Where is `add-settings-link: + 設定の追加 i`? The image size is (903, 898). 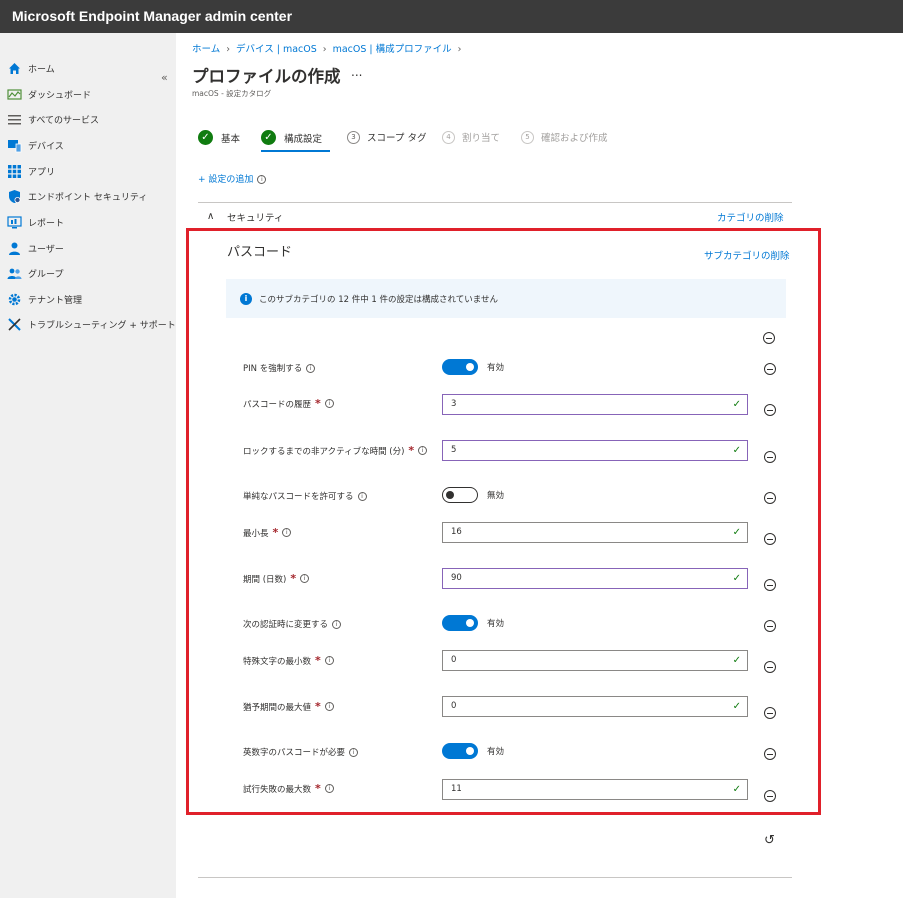 add-settings-link: + 設定の追加 i is located at coordinates (232, 178).